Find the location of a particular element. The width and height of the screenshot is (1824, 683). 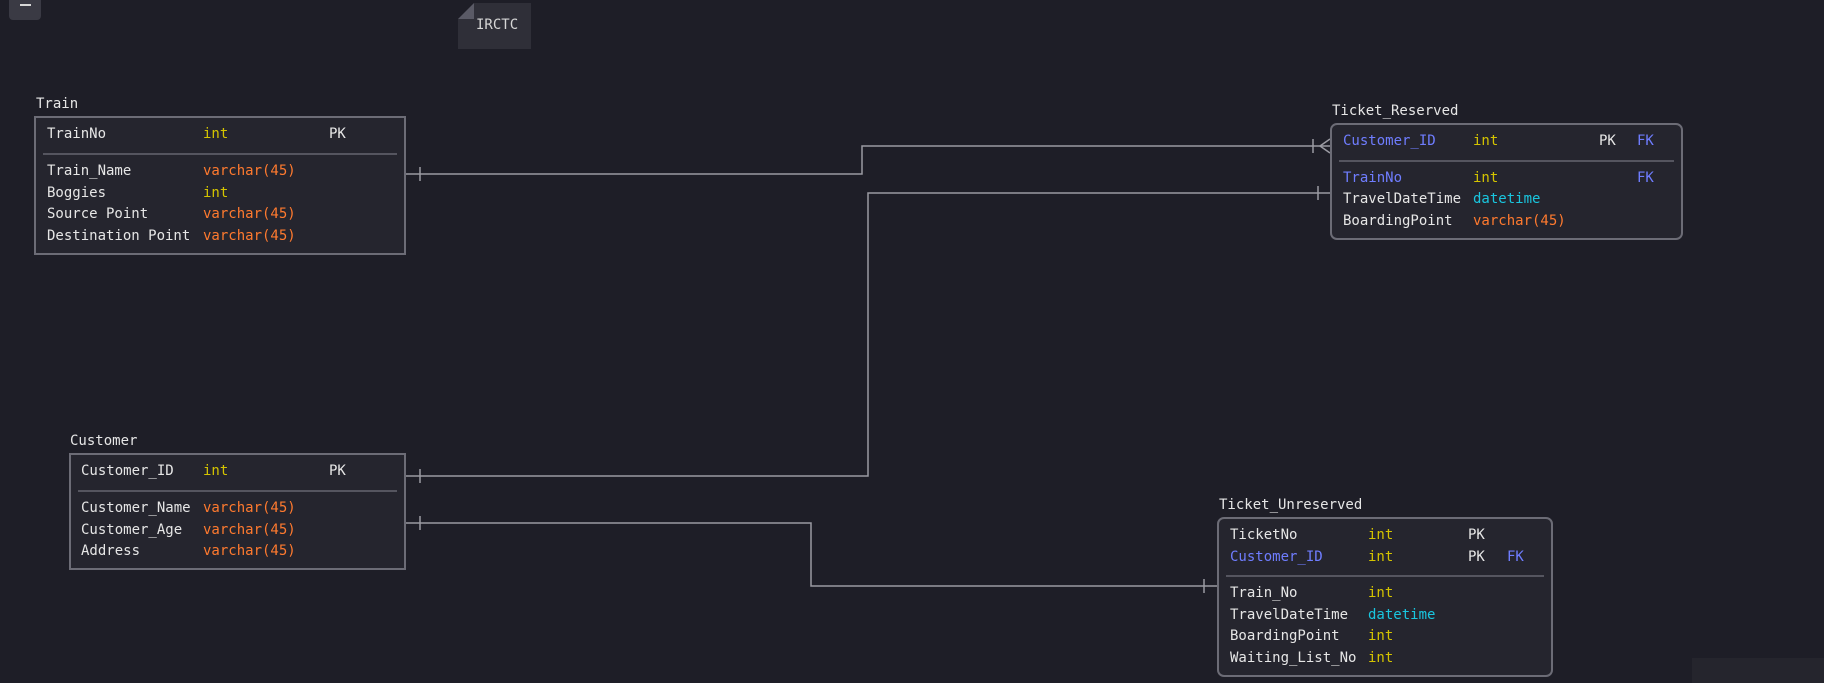

column-name: Address is located at coordinates (111, 551).